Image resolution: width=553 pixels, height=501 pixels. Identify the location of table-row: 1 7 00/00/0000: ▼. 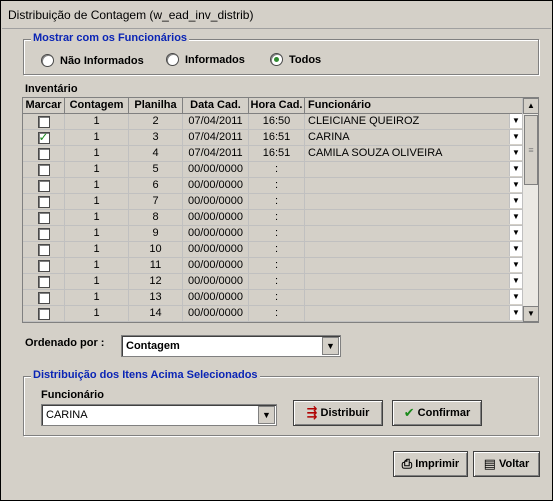
(273, 202).